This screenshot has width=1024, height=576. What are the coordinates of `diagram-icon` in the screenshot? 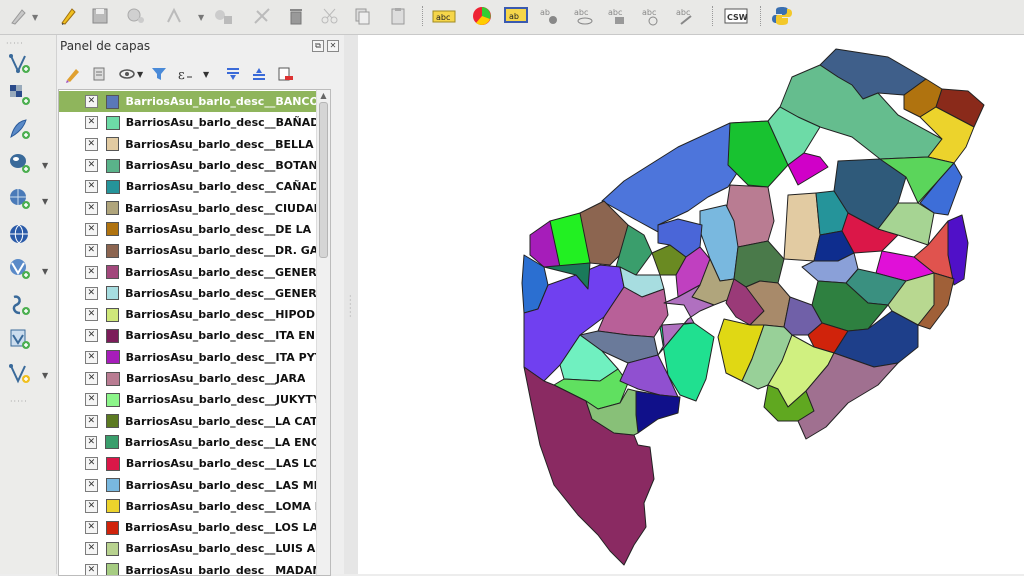 It's located at (482, 16).